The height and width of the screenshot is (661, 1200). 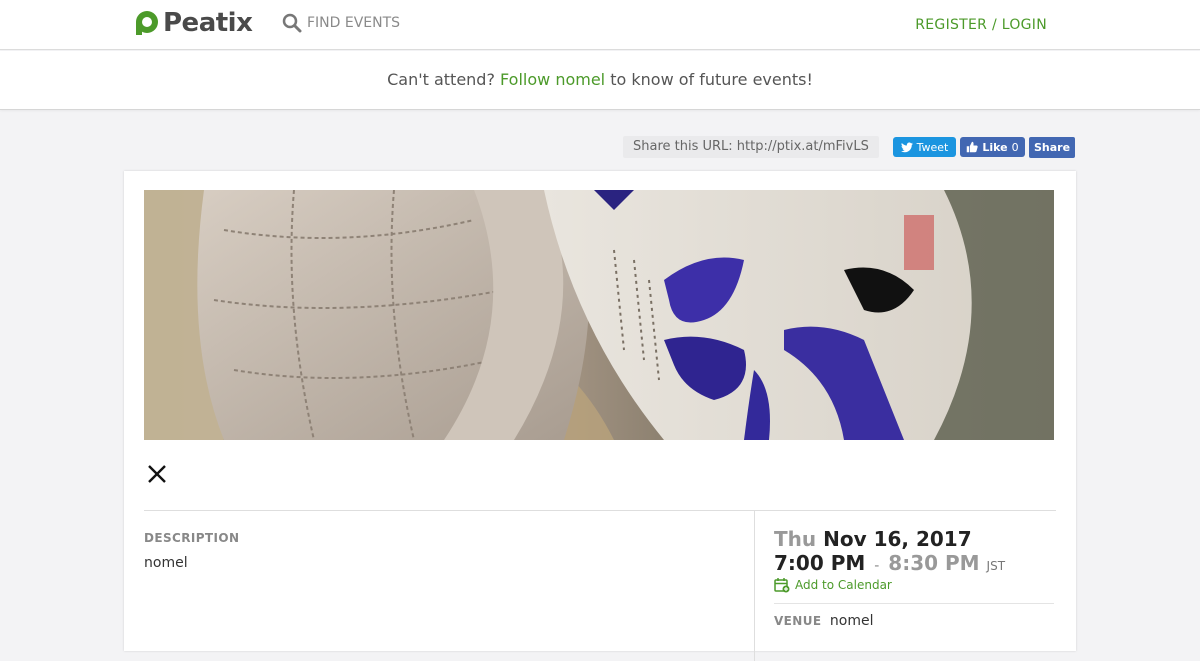 What do you see at coordinates (754, 586) in the screenshot?
I see `column-divider` at bounding box center [754, 586].